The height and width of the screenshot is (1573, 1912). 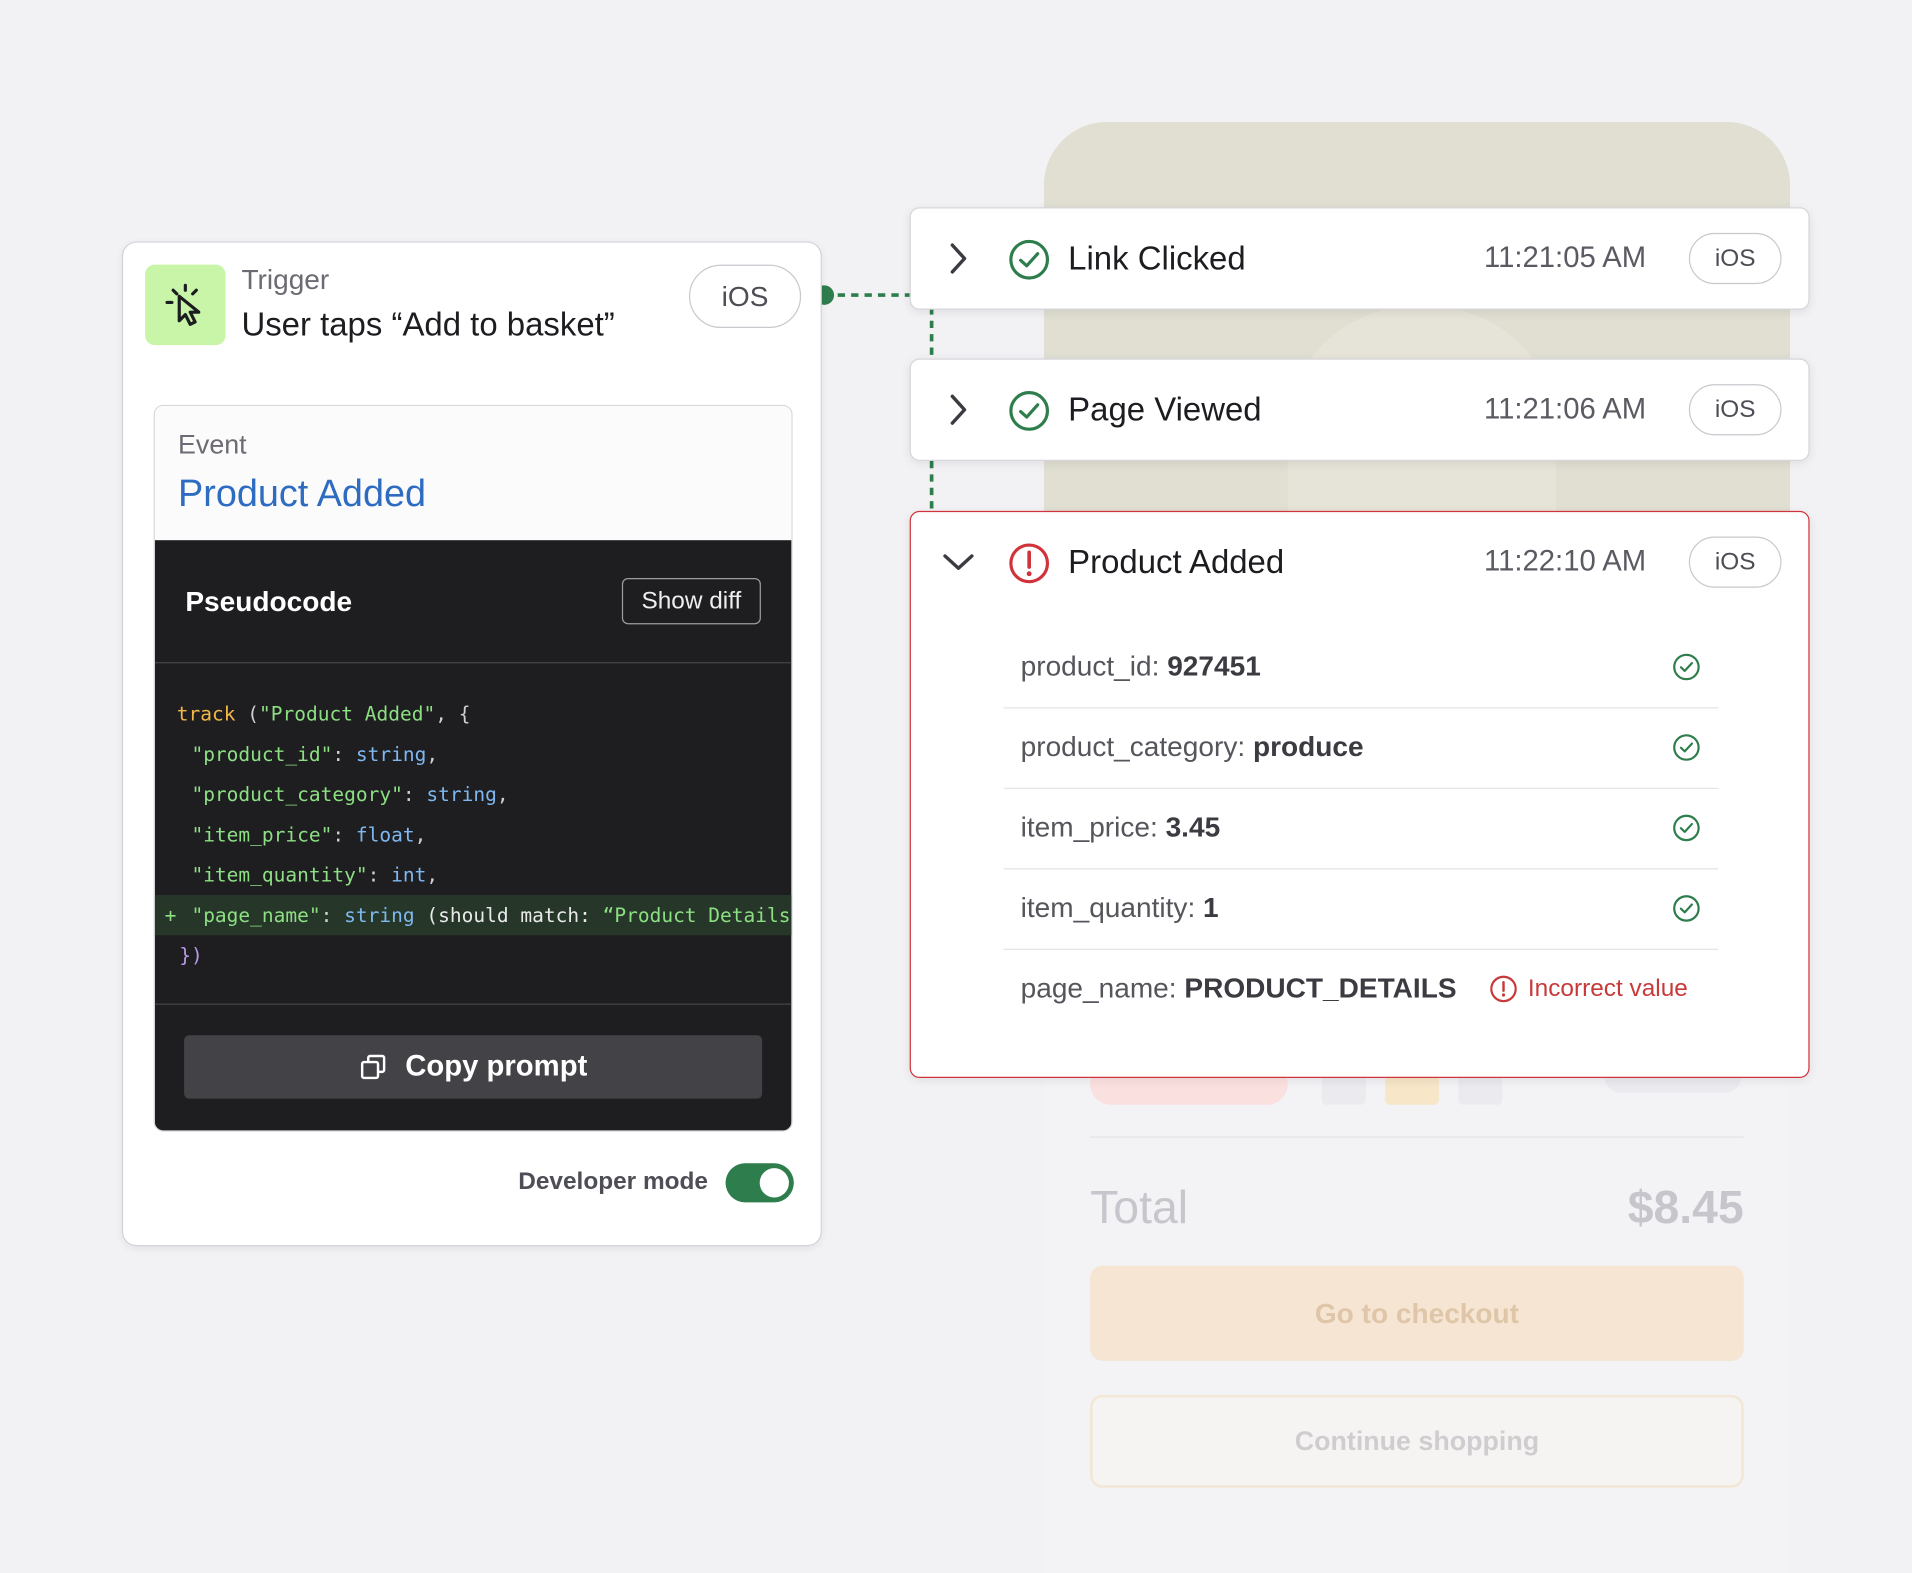 I want to click on code-divider-bottom, so click(x=473, y=1004).